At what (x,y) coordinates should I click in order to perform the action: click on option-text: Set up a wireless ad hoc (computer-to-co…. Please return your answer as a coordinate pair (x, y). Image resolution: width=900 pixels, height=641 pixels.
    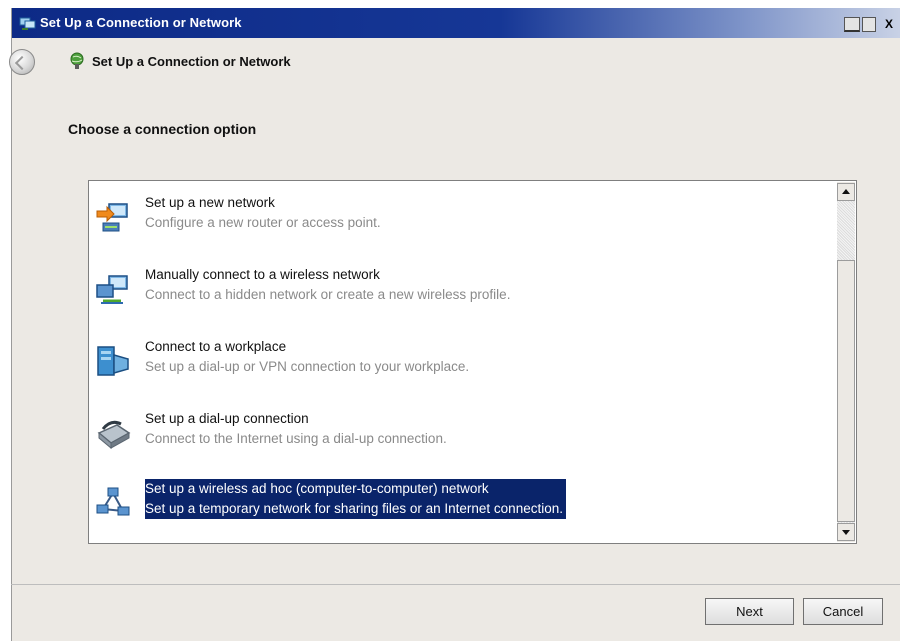
    Looking at the image, I should click on (355, 499).